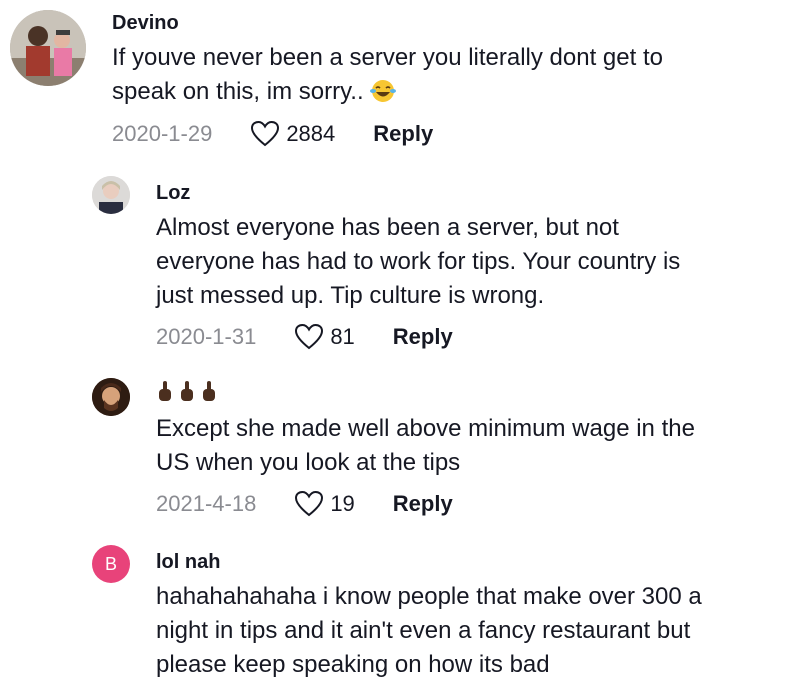 The height and width of the screenshot is (688, 790). I want to click on like-count: 81, so click(342, 336).